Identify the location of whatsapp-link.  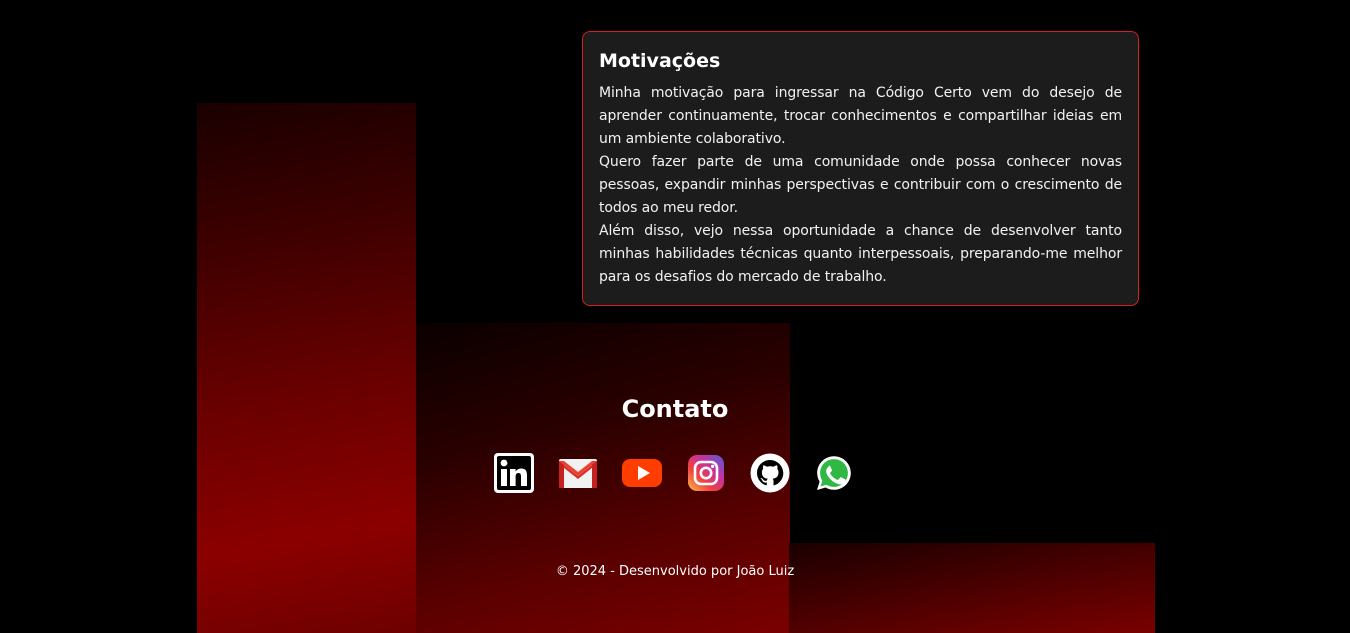
(834, 473).